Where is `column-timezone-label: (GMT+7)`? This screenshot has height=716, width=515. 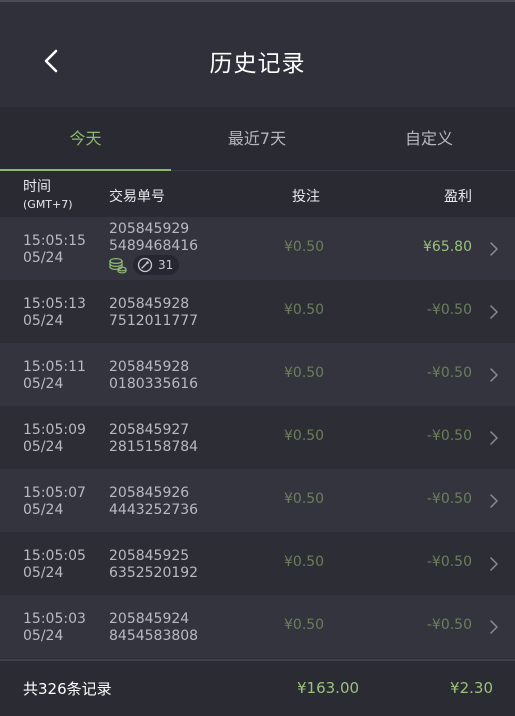 column-timezone-label: (GMT+7) is located at coordinates (48, 204).